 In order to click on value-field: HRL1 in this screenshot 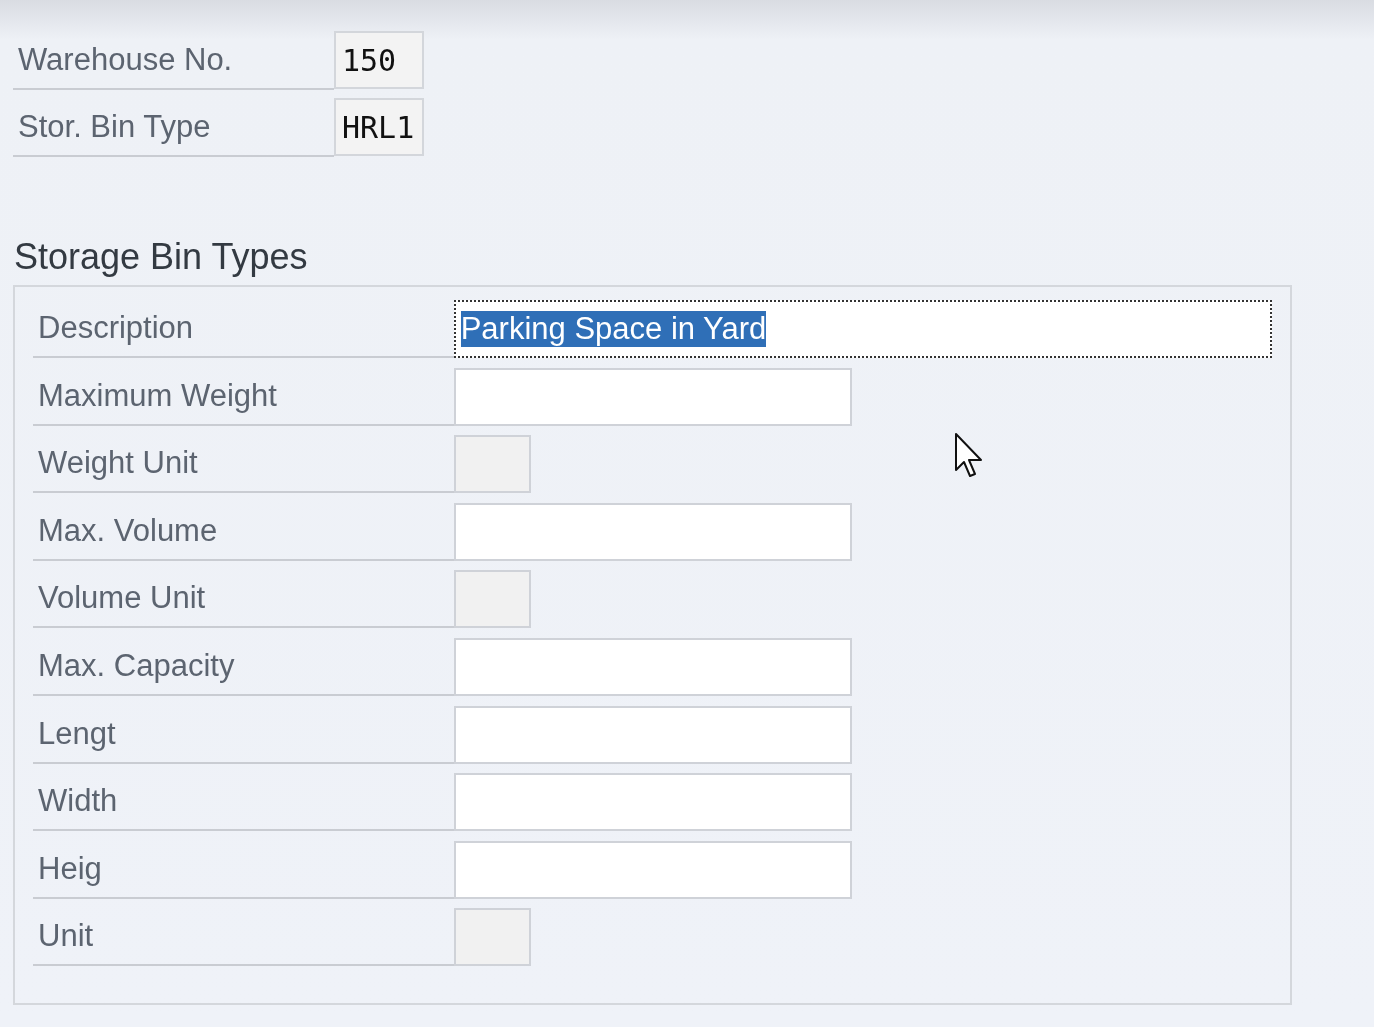, I will do `click(379, 127)`.